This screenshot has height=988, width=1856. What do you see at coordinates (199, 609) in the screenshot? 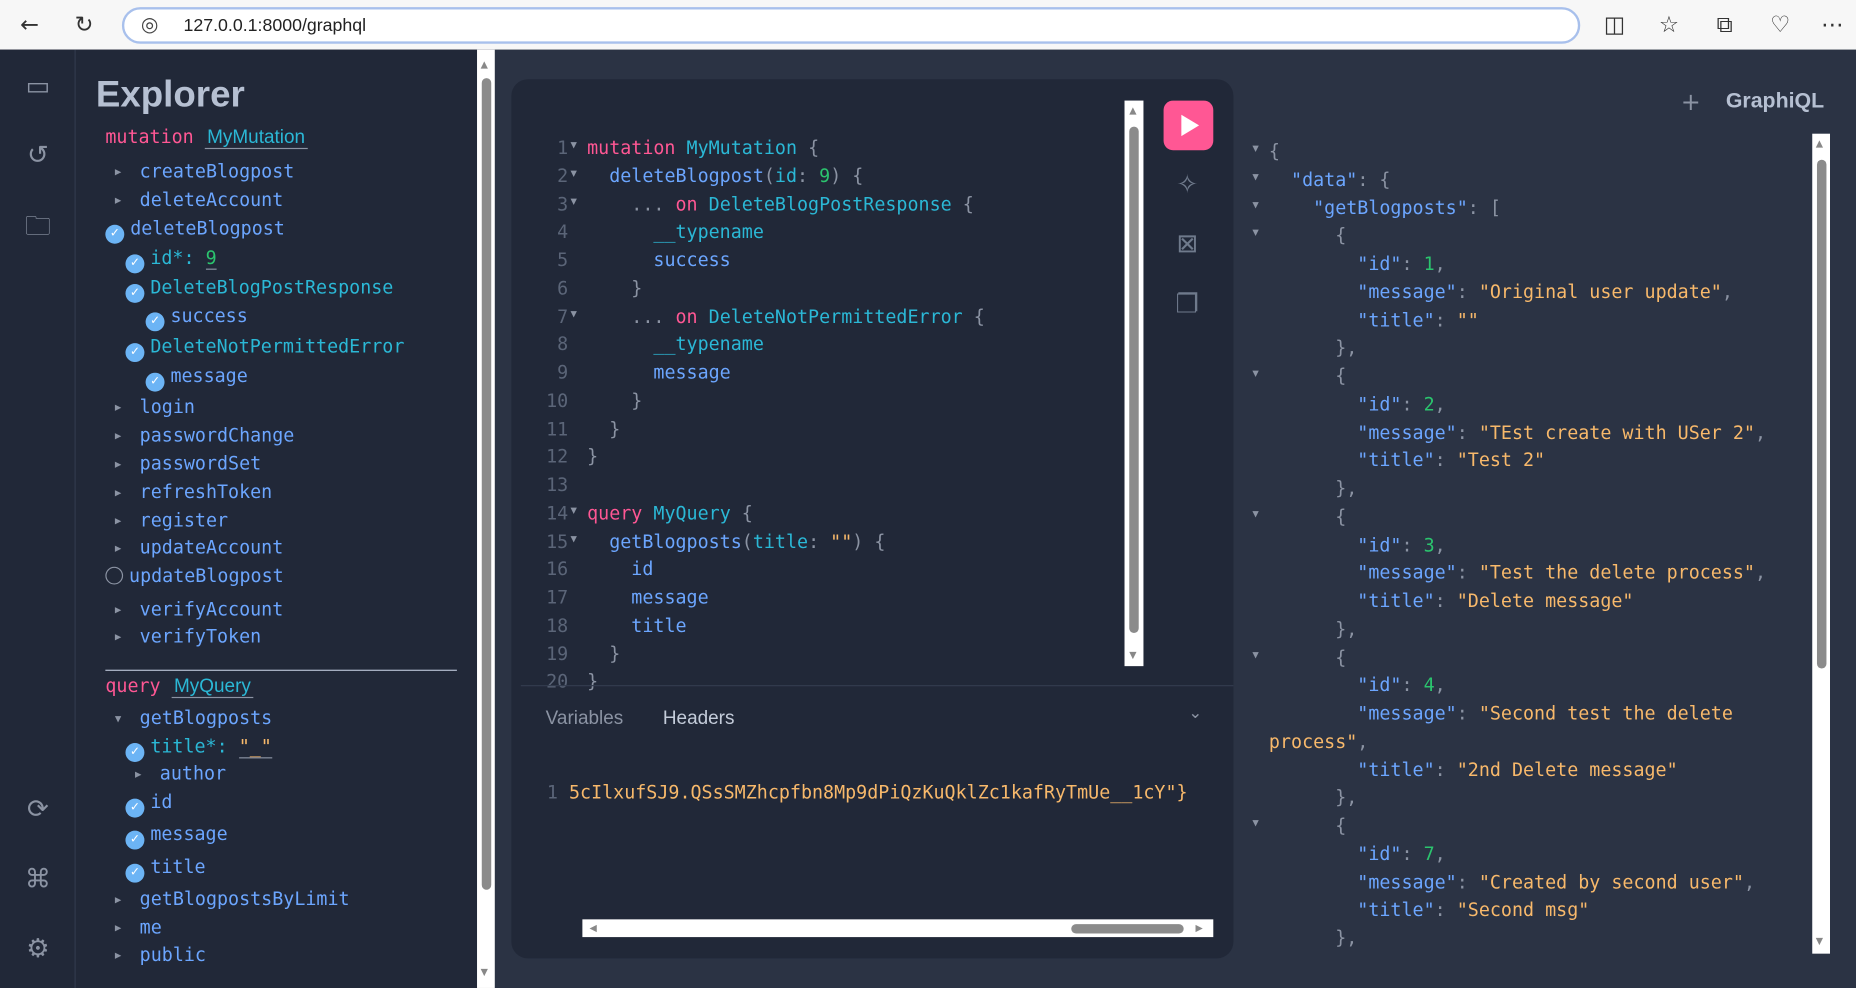
I see `tree-item-verifyaccount: ▶ verifyAccount` at bounding box center [199, 609].